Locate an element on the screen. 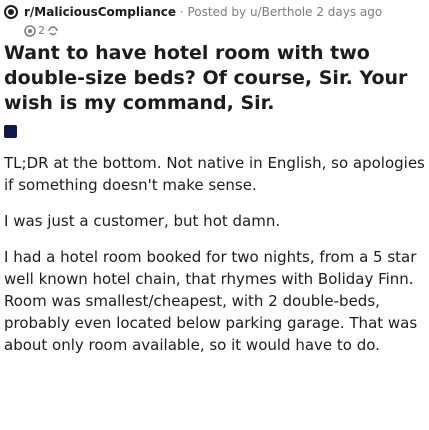 Image resolution: width=429 pixels, height=430 pixels. flair-badge is located at coordinates (10, 131).